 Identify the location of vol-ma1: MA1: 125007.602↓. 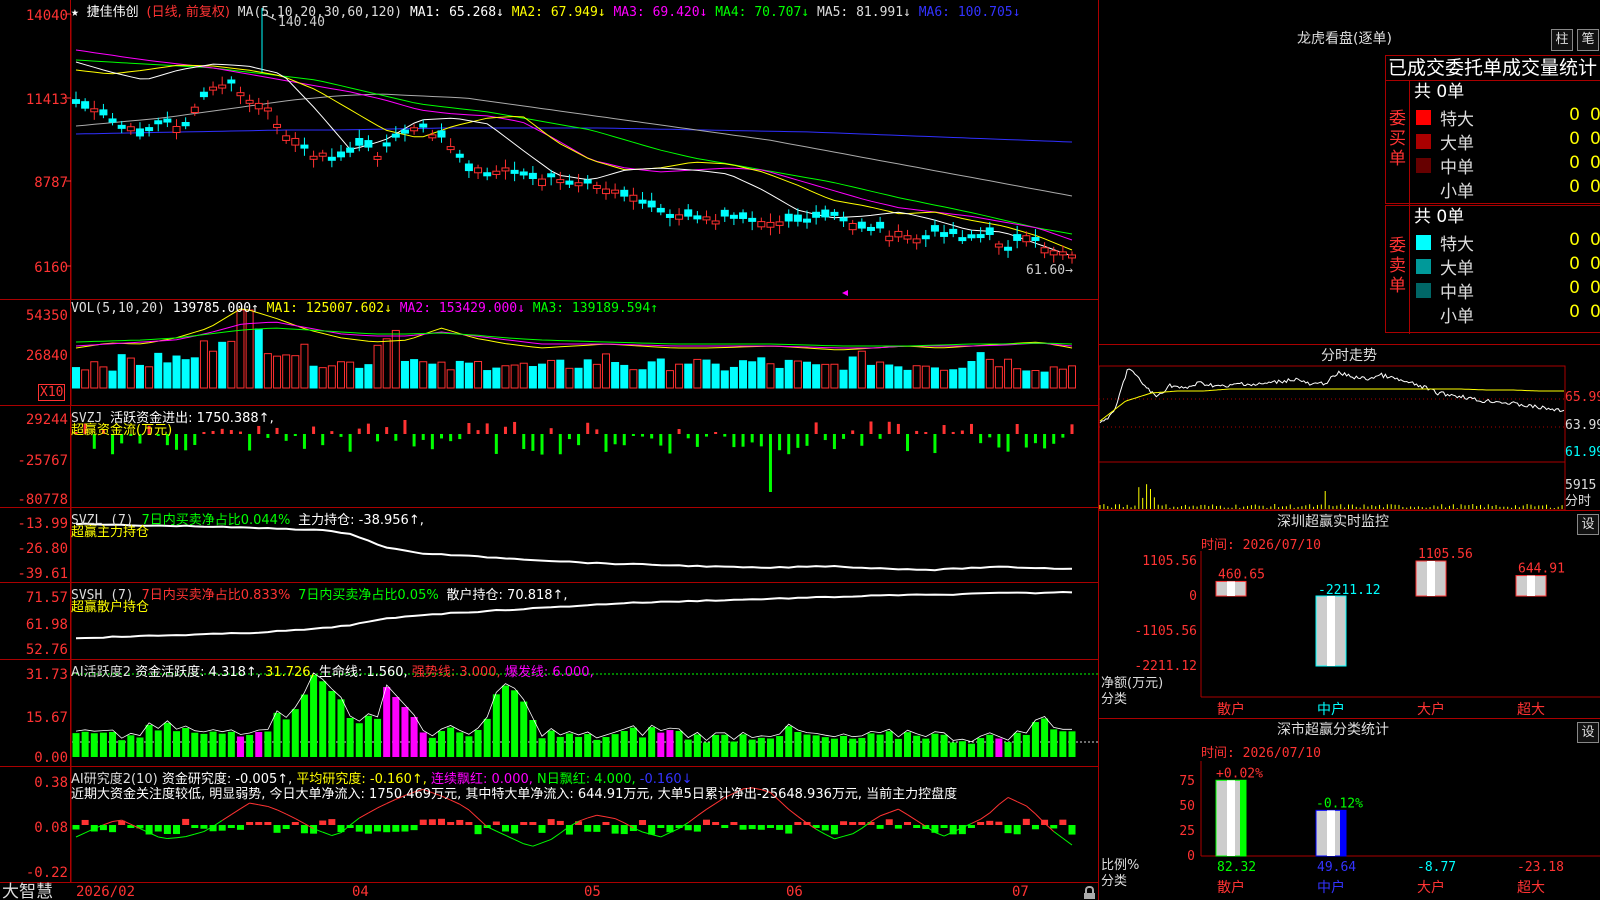
(329, 308).